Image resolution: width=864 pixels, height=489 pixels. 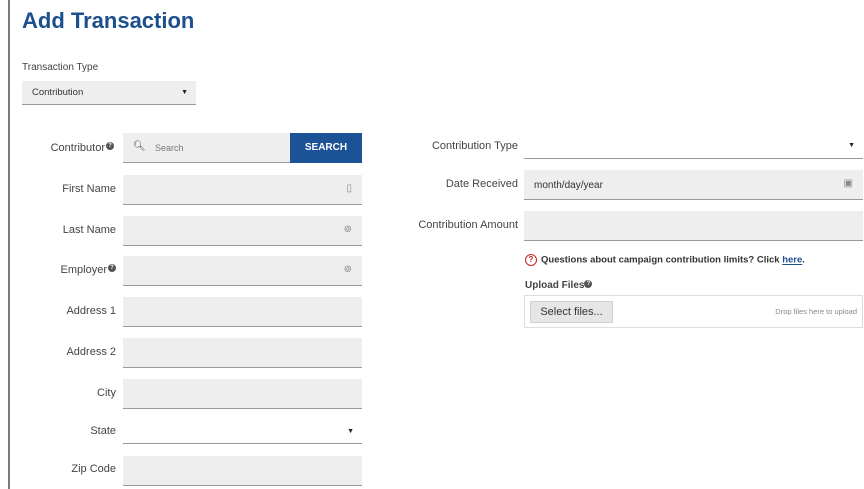 I want to click on search-placeholder: Search, so click(x=169, y=148).